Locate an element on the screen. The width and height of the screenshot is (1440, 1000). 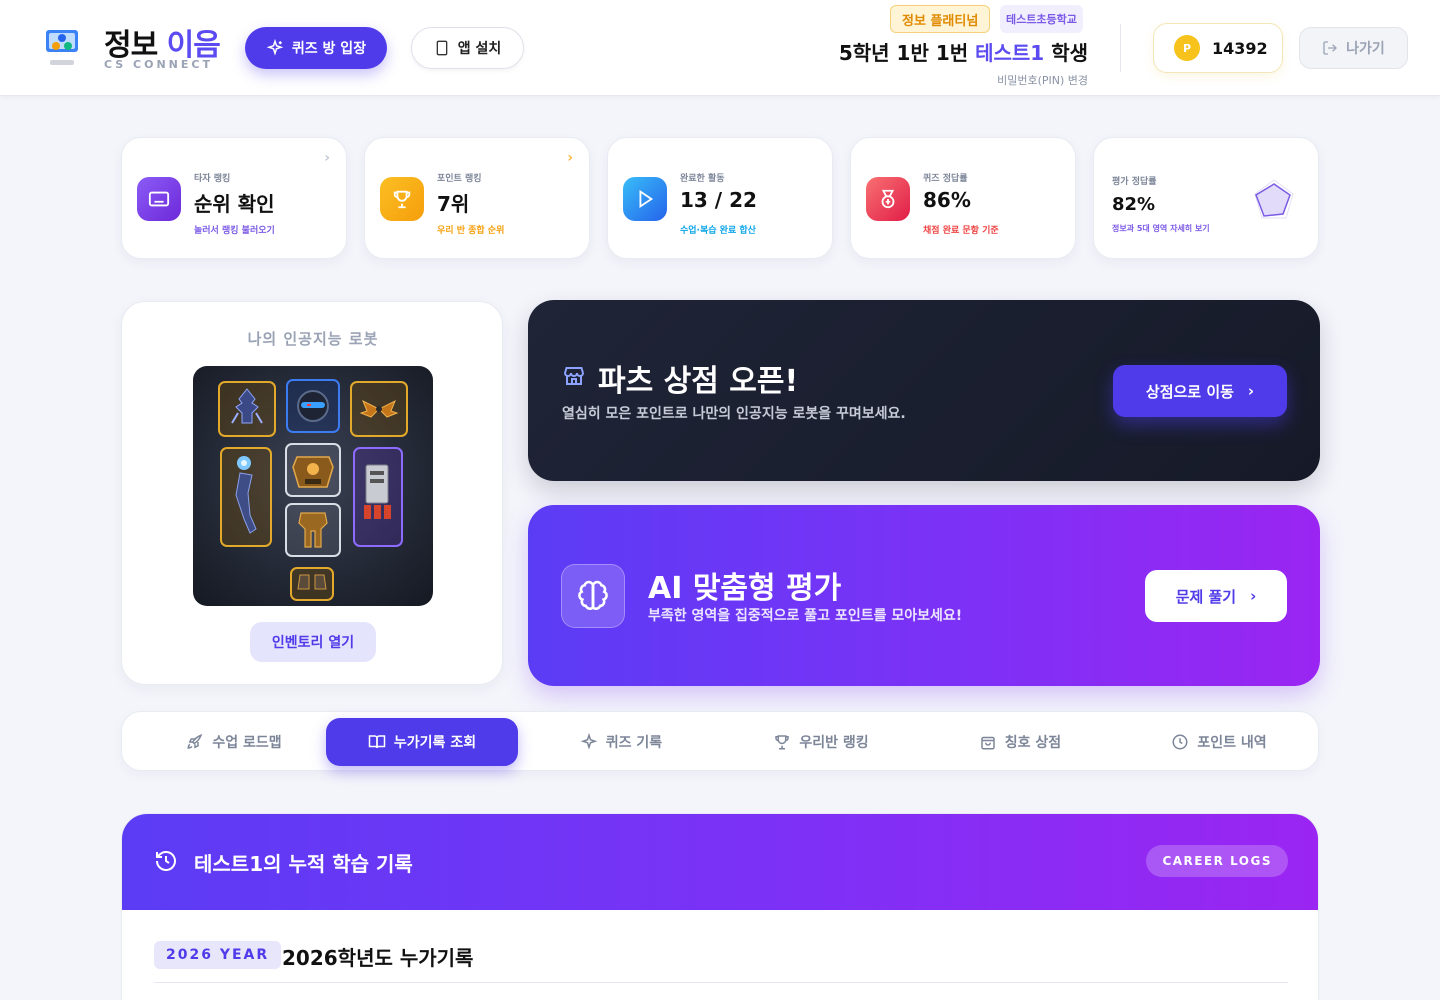
year-records-title: 2026학년도 누가기록 is located at coordinates (378, 958).